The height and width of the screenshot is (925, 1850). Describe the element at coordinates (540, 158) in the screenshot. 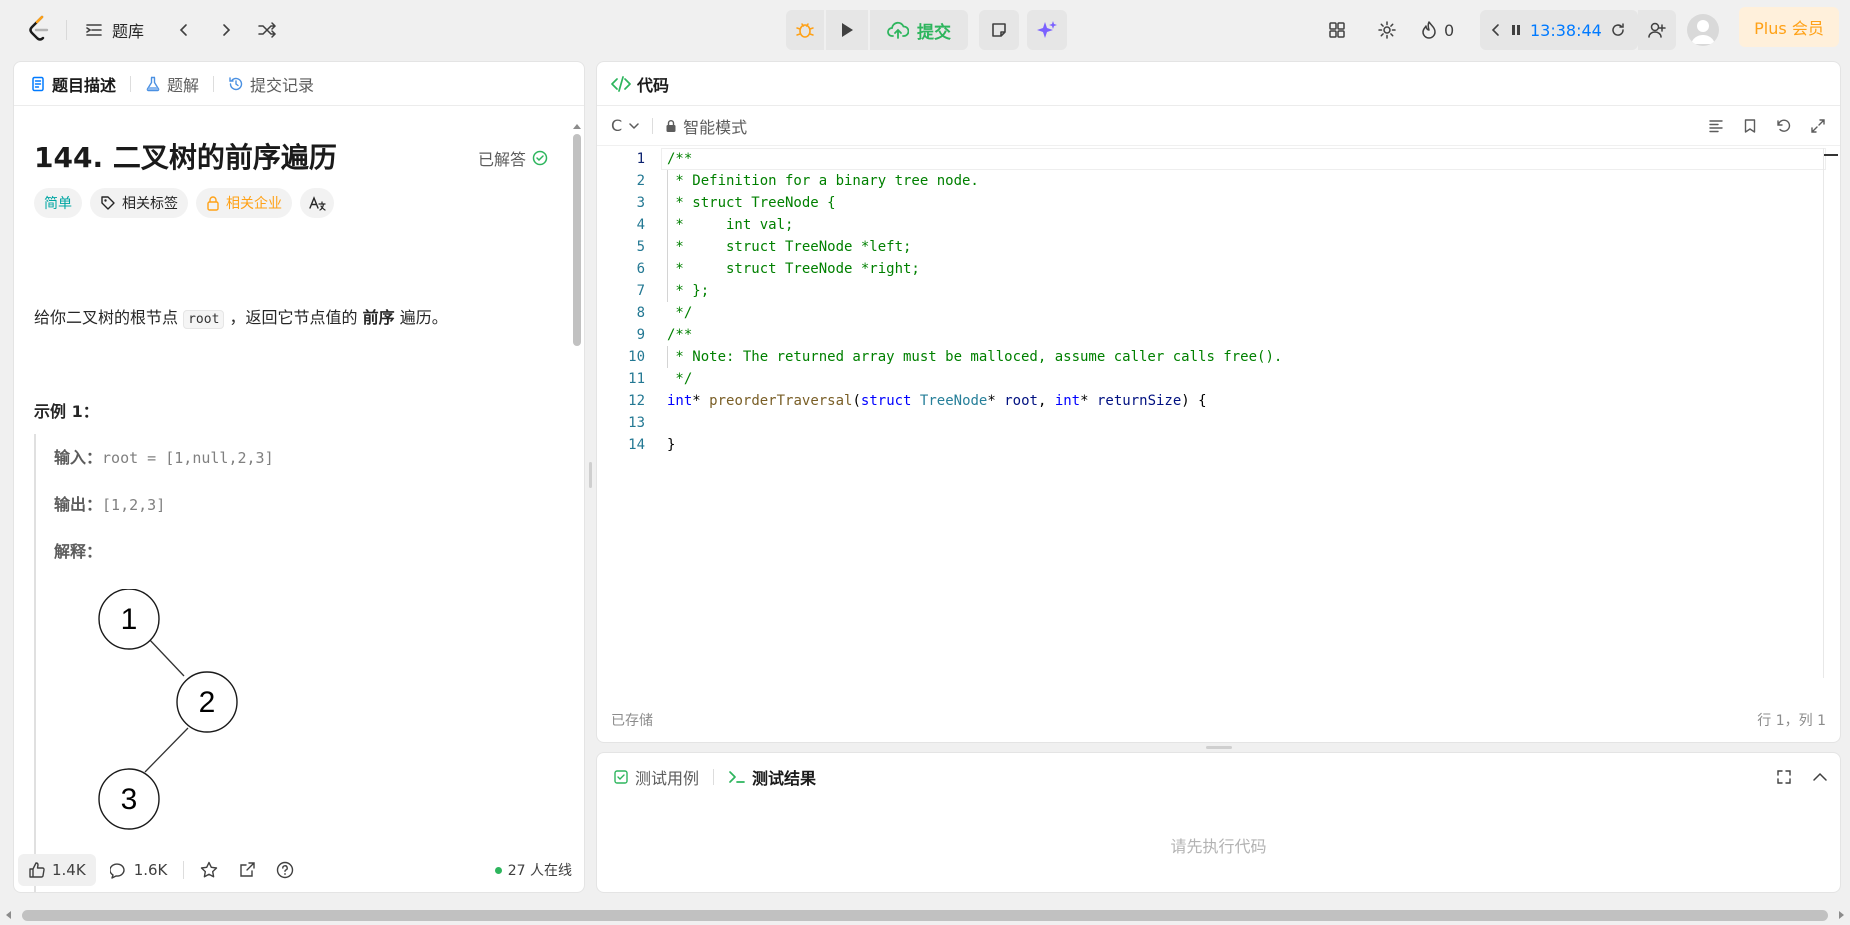

I see `check-circle-icon` at that location.